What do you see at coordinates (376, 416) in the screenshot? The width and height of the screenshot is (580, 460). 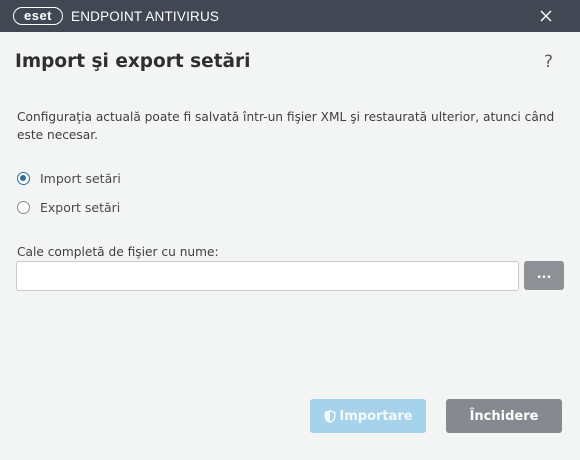 I see `import-button-label: Importare` at bounding box center [376, 416].